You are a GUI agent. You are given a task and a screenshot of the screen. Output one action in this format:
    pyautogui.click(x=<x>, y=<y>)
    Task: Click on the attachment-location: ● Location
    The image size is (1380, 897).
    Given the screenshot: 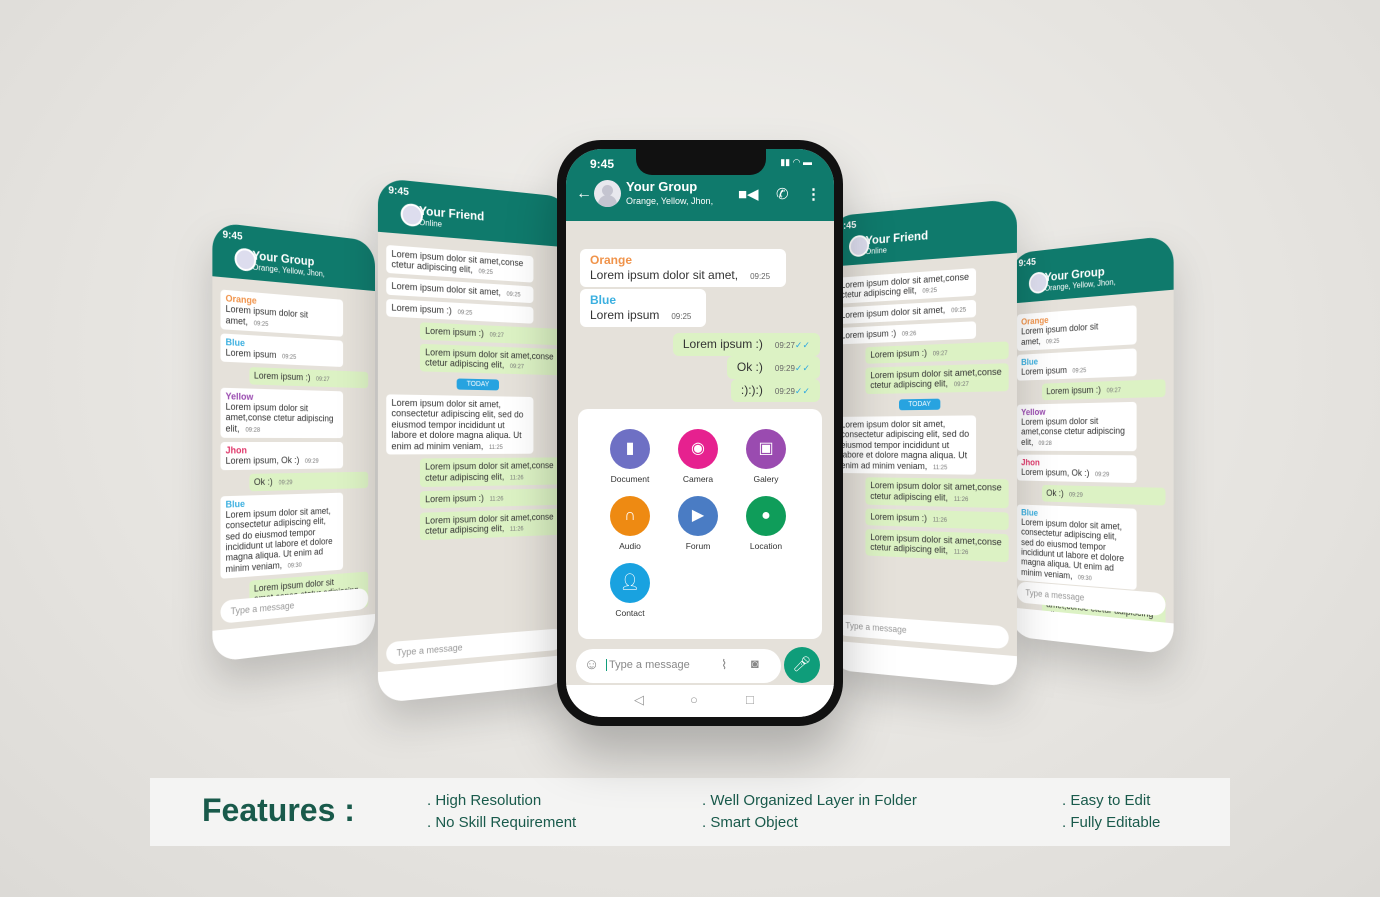 What is the action you would take?
    pyautogui.click(x=766, y=523)
    